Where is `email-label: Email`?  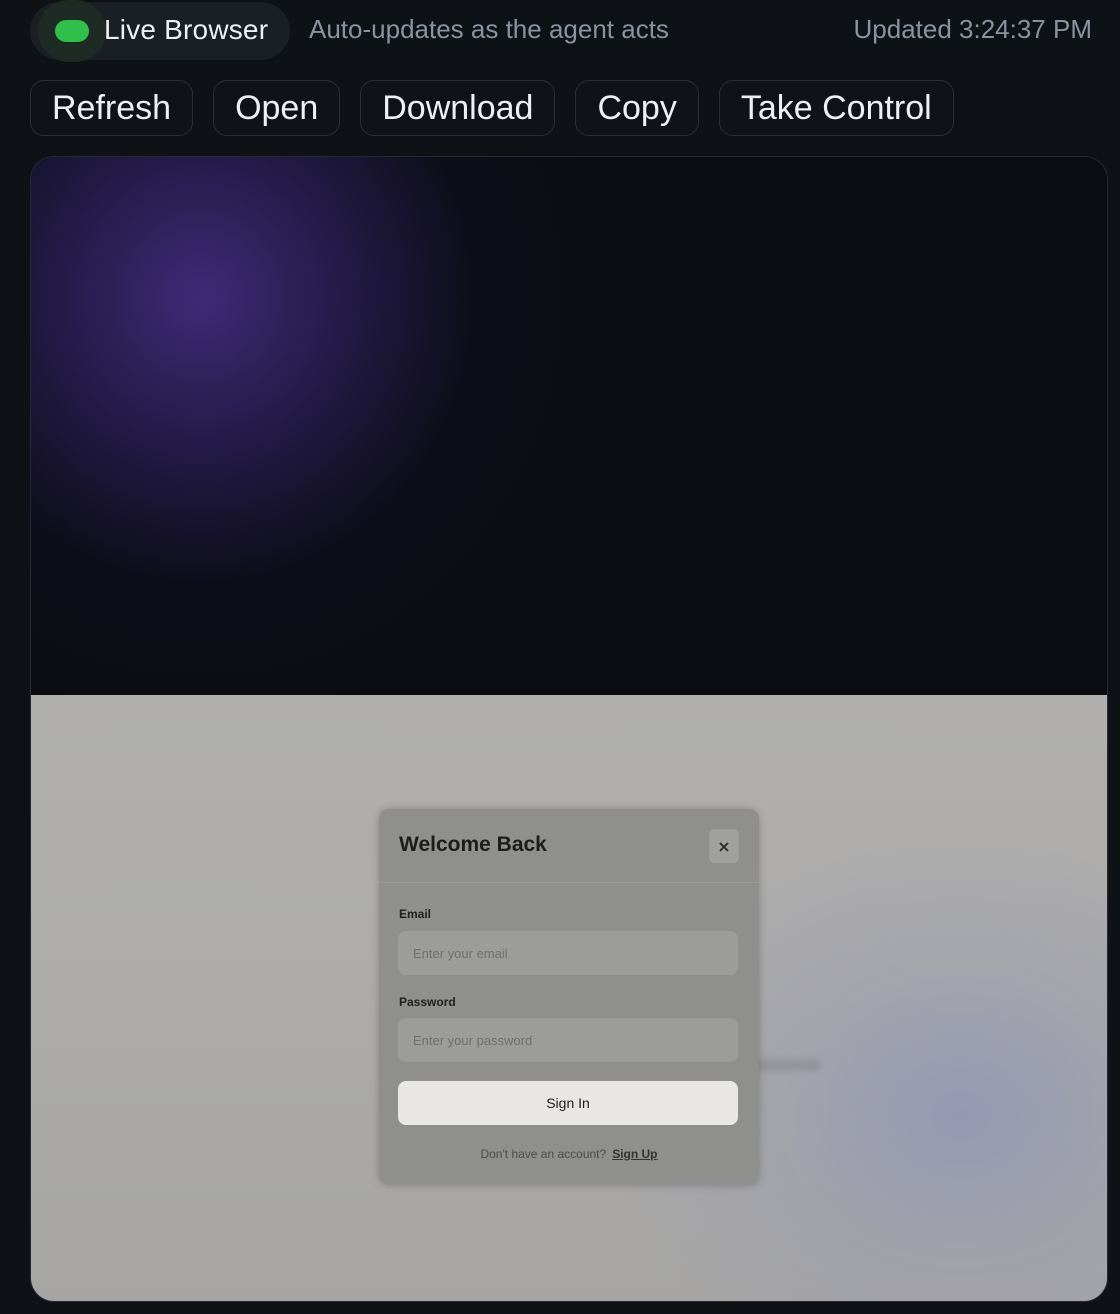 email-label: Email is located at coordinates (415, 914).